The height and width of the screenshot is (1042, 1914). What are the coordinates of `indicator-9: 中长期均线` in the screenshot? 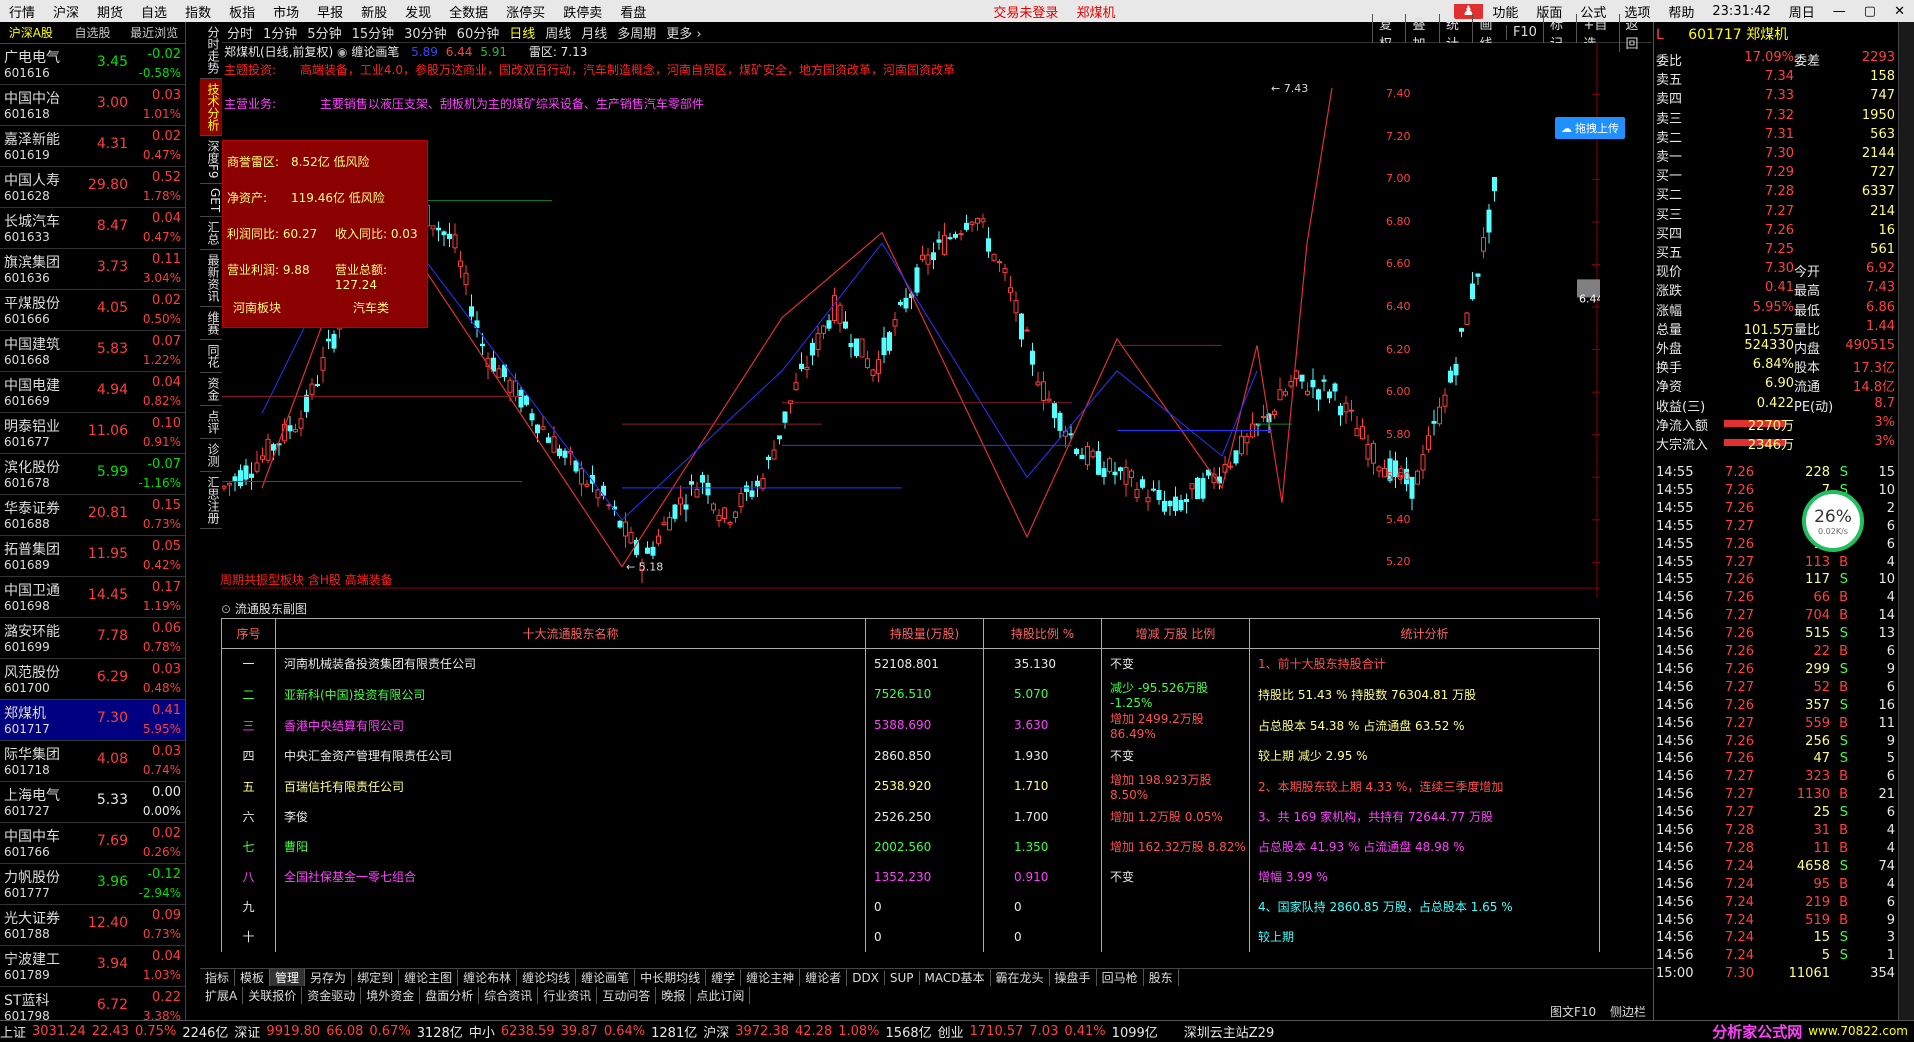 It's located at (671, 977).